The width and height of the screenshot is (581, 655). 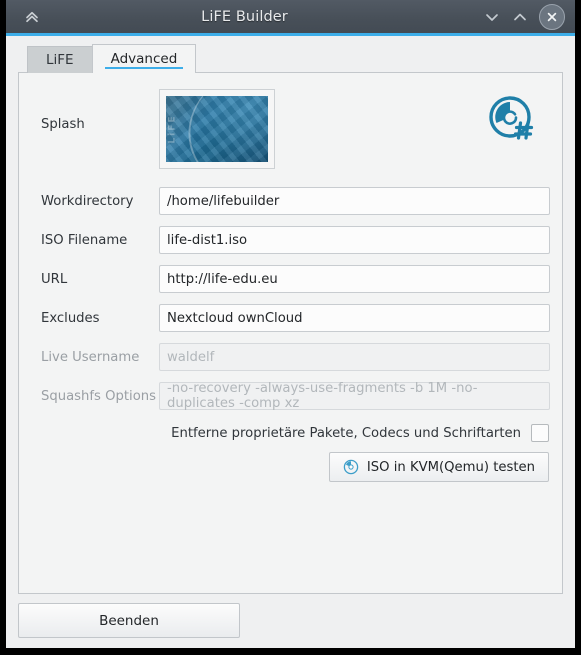 I want to click on field-row-workdirectory: Workdirectory /home/lifebuilder, so click(x=290, y=201).